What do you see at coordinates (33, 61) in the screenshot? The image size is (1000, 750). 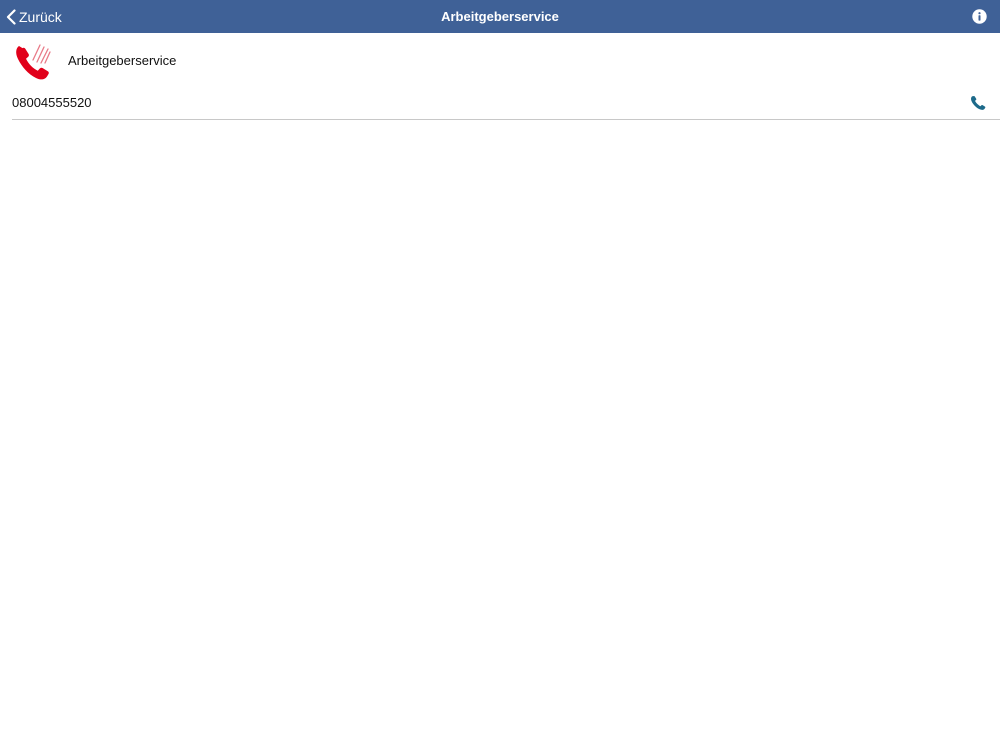 I see `ringing-phone-icon` at bounding box center [33, 61].